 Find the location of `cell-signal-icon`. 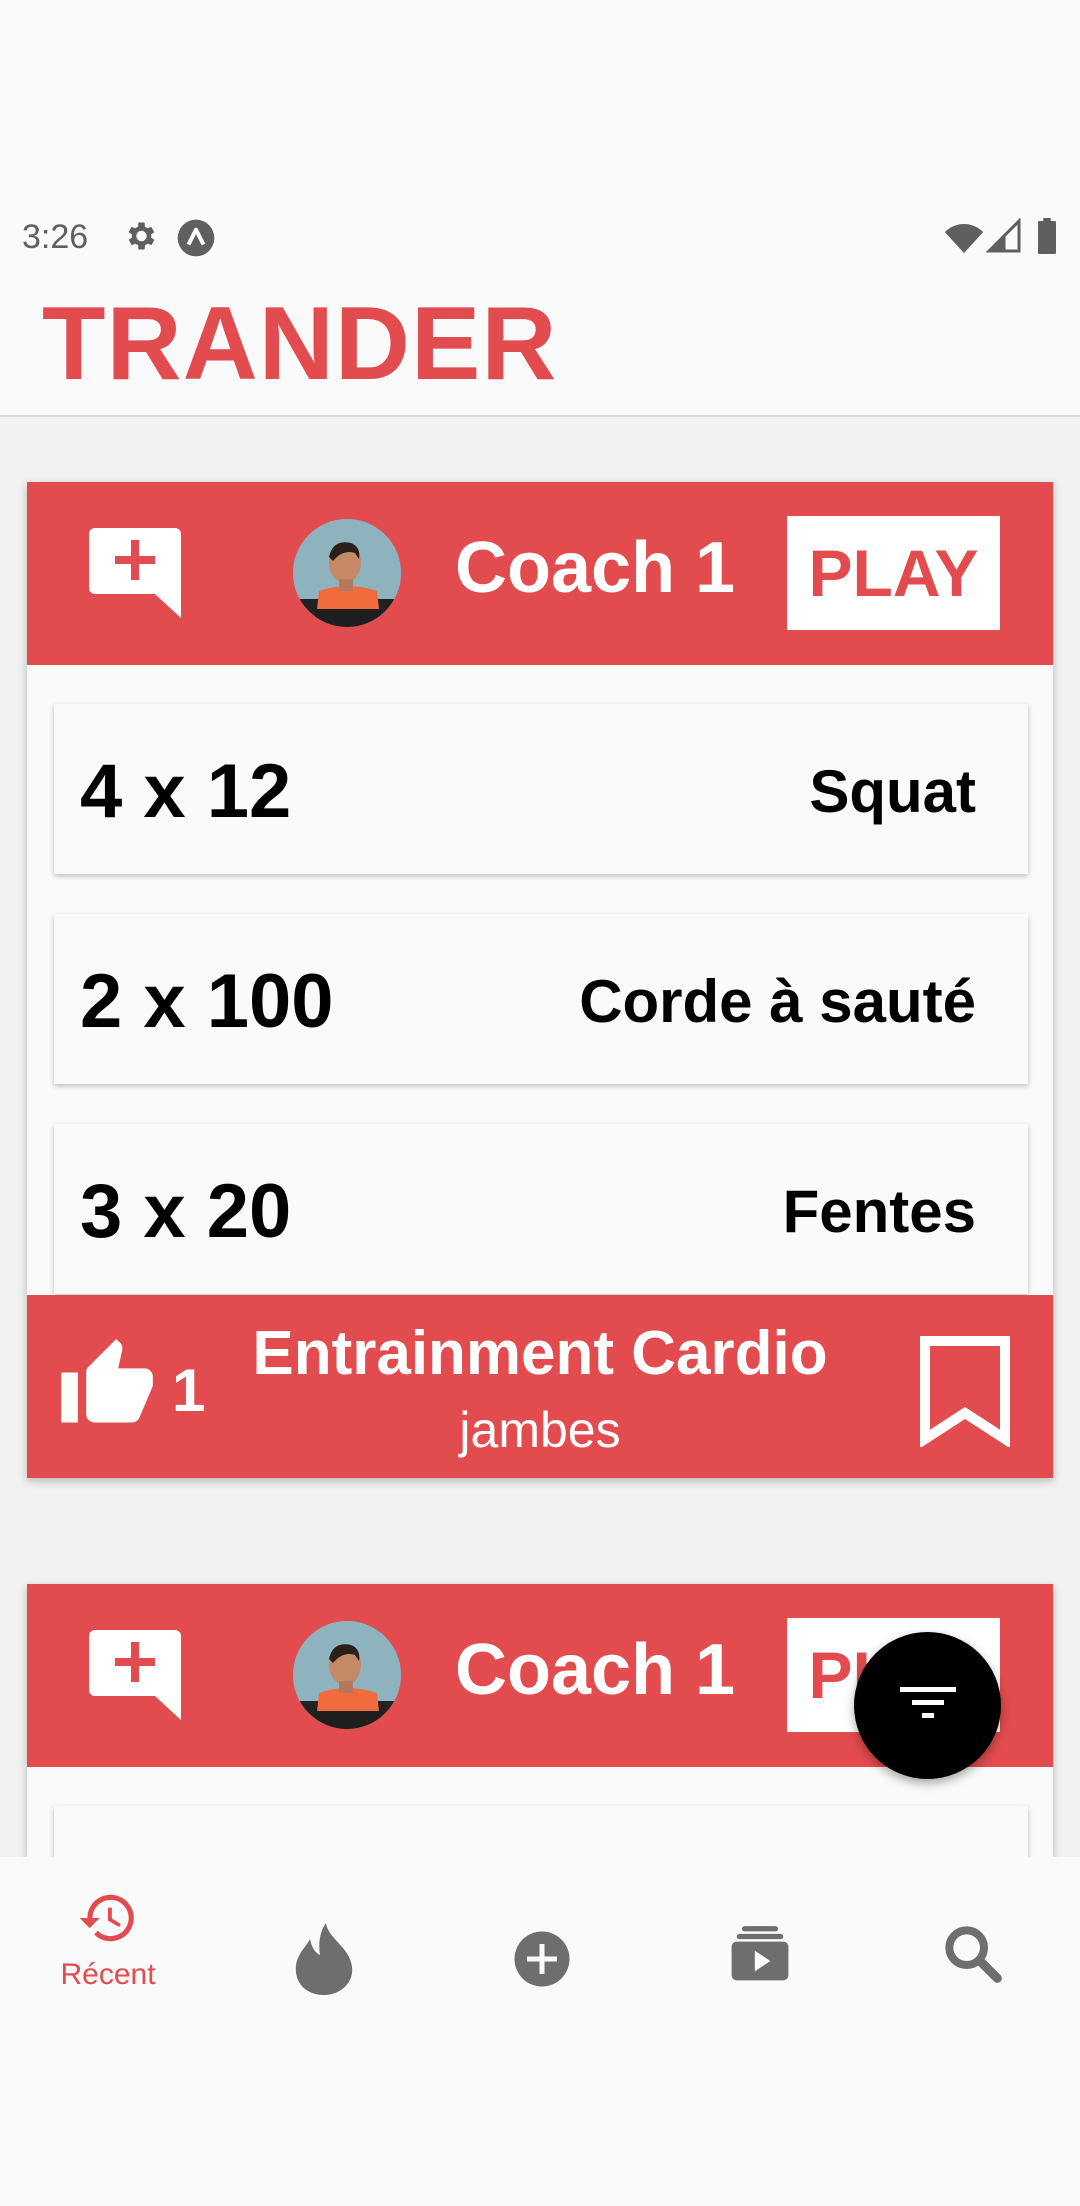

cell-signal-icon is located at coordinates (1003, 238).